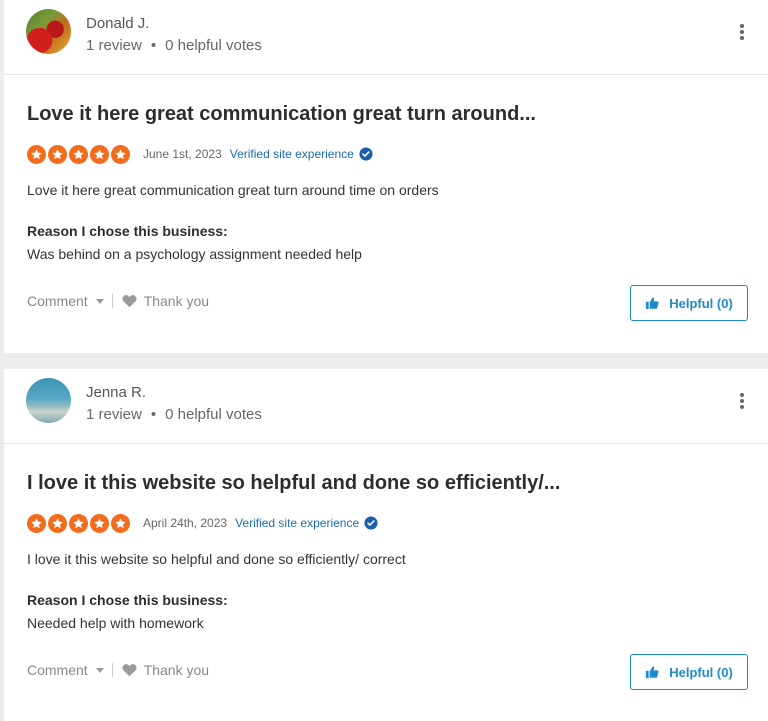  Describe the element at coordinates (185, 523) in the screenshot. I see `review-date: April 24th, 2023` at that location.